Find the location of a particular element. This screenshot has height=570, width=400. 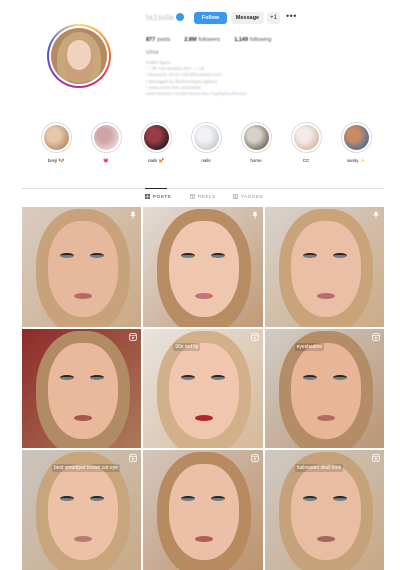

active-tab-indicator is located at coordinates (156, 188).